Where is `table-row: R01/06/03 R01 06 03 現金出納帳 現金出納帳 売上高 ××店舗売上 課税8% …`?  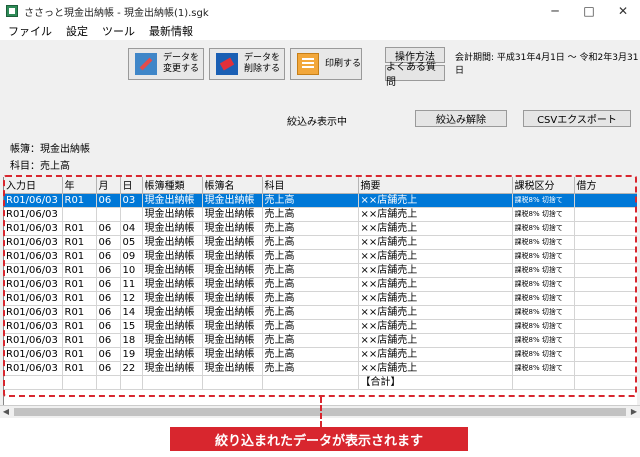
table-row: R01/06/03 R01 06 03 現金出納帳 現金出納帳 売上高 ××店舗売上 課税8% … is located at coordinates (320, 200).